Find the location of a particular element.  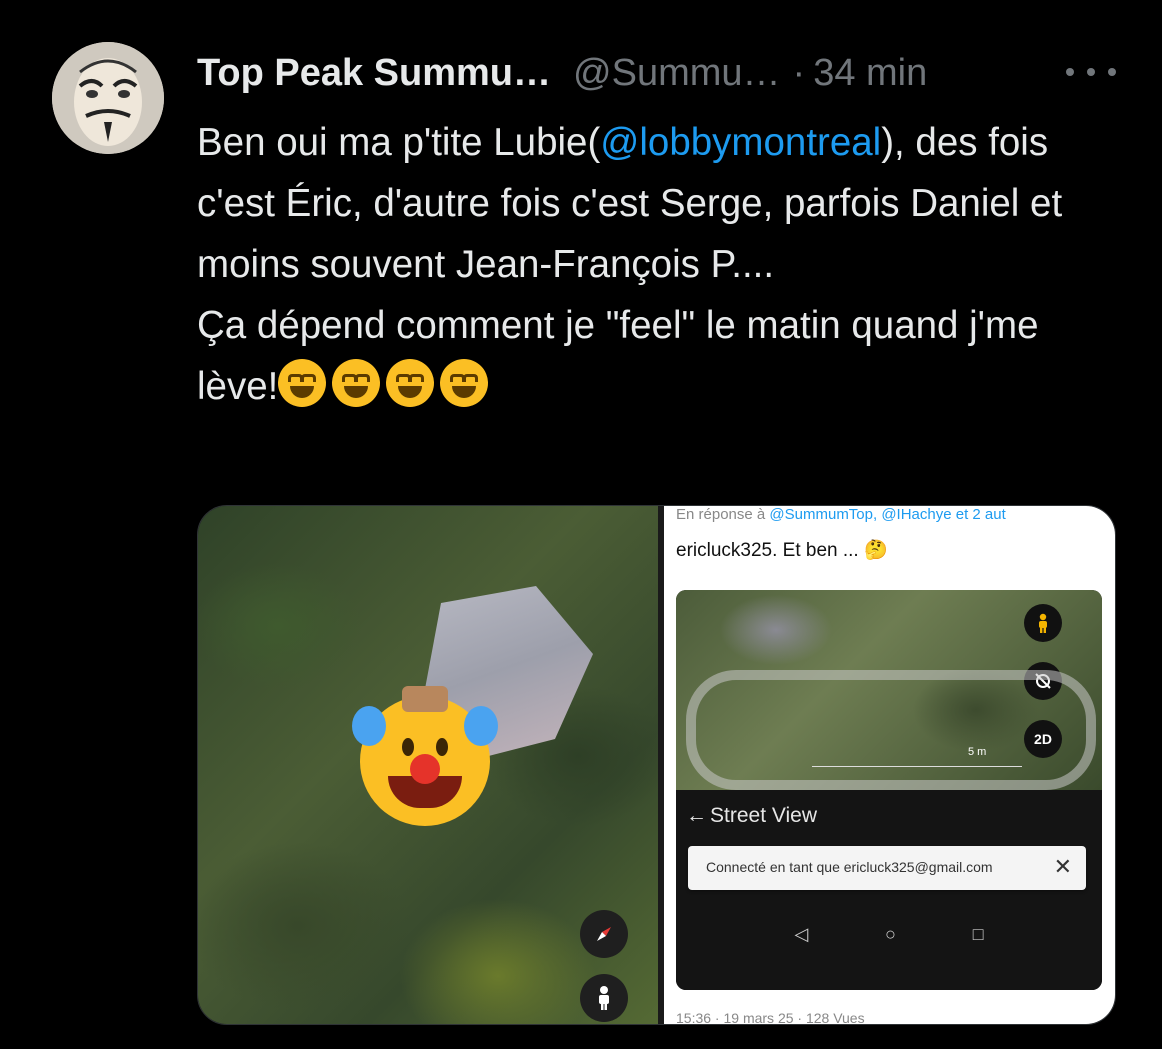

android-nav-bar: ◁ ○ □ is located at coordinates (889, 934).